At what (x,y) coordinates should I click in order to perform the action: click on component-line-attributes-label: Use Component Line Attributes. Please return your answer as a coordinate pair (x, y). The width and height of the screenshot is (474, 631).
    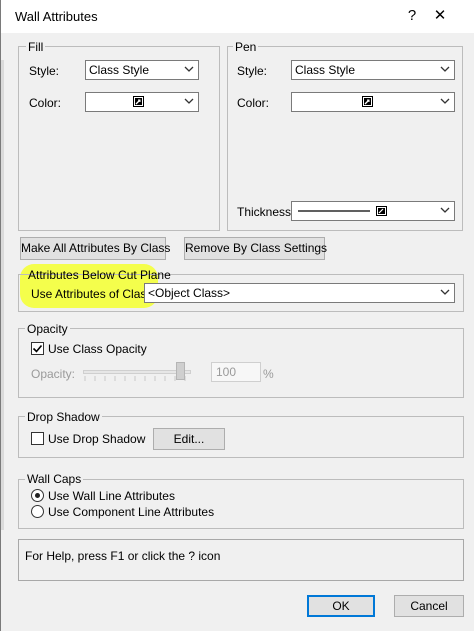
    Looking at the image, I should click on (131, 512).